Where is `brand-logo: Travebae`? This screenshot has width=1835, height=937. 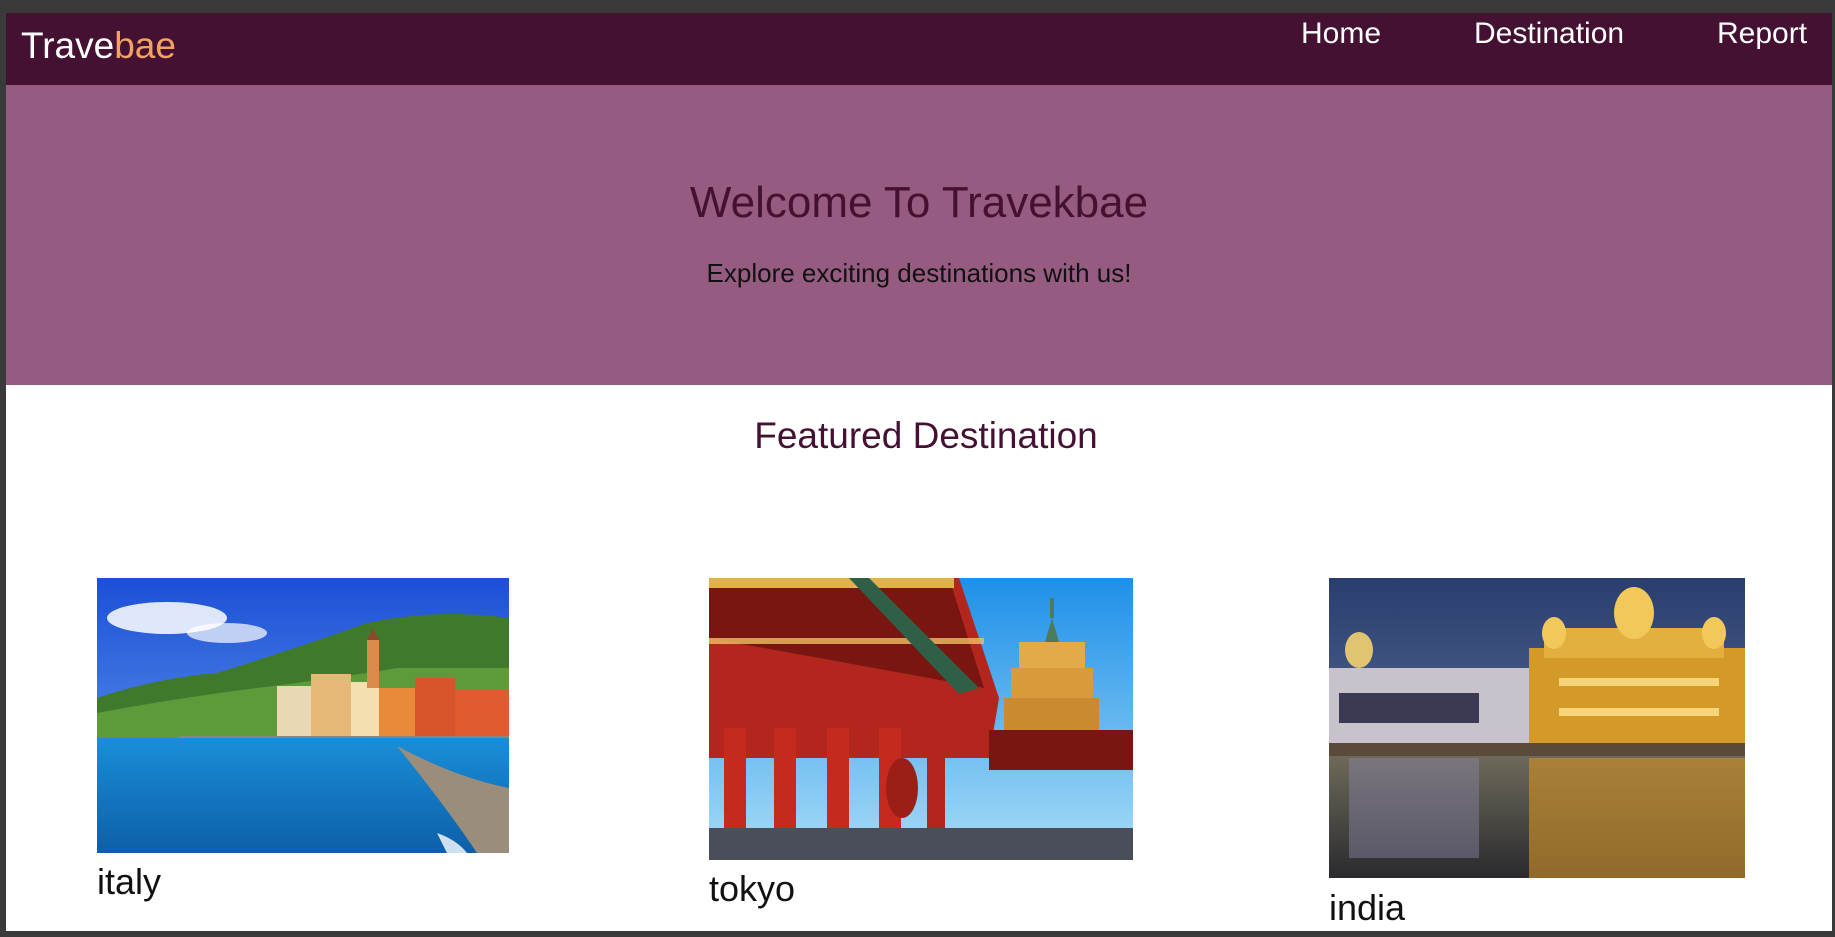 brand-logo: Travebae is located at coordinates (98, 46).